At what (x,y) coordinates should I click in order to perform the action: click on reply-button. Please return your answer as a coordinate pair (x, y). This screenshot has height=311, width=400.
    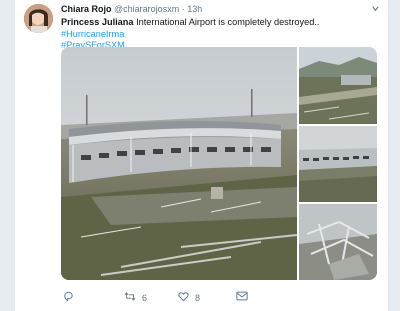
    Looking at the image, I should click on (68, 297).